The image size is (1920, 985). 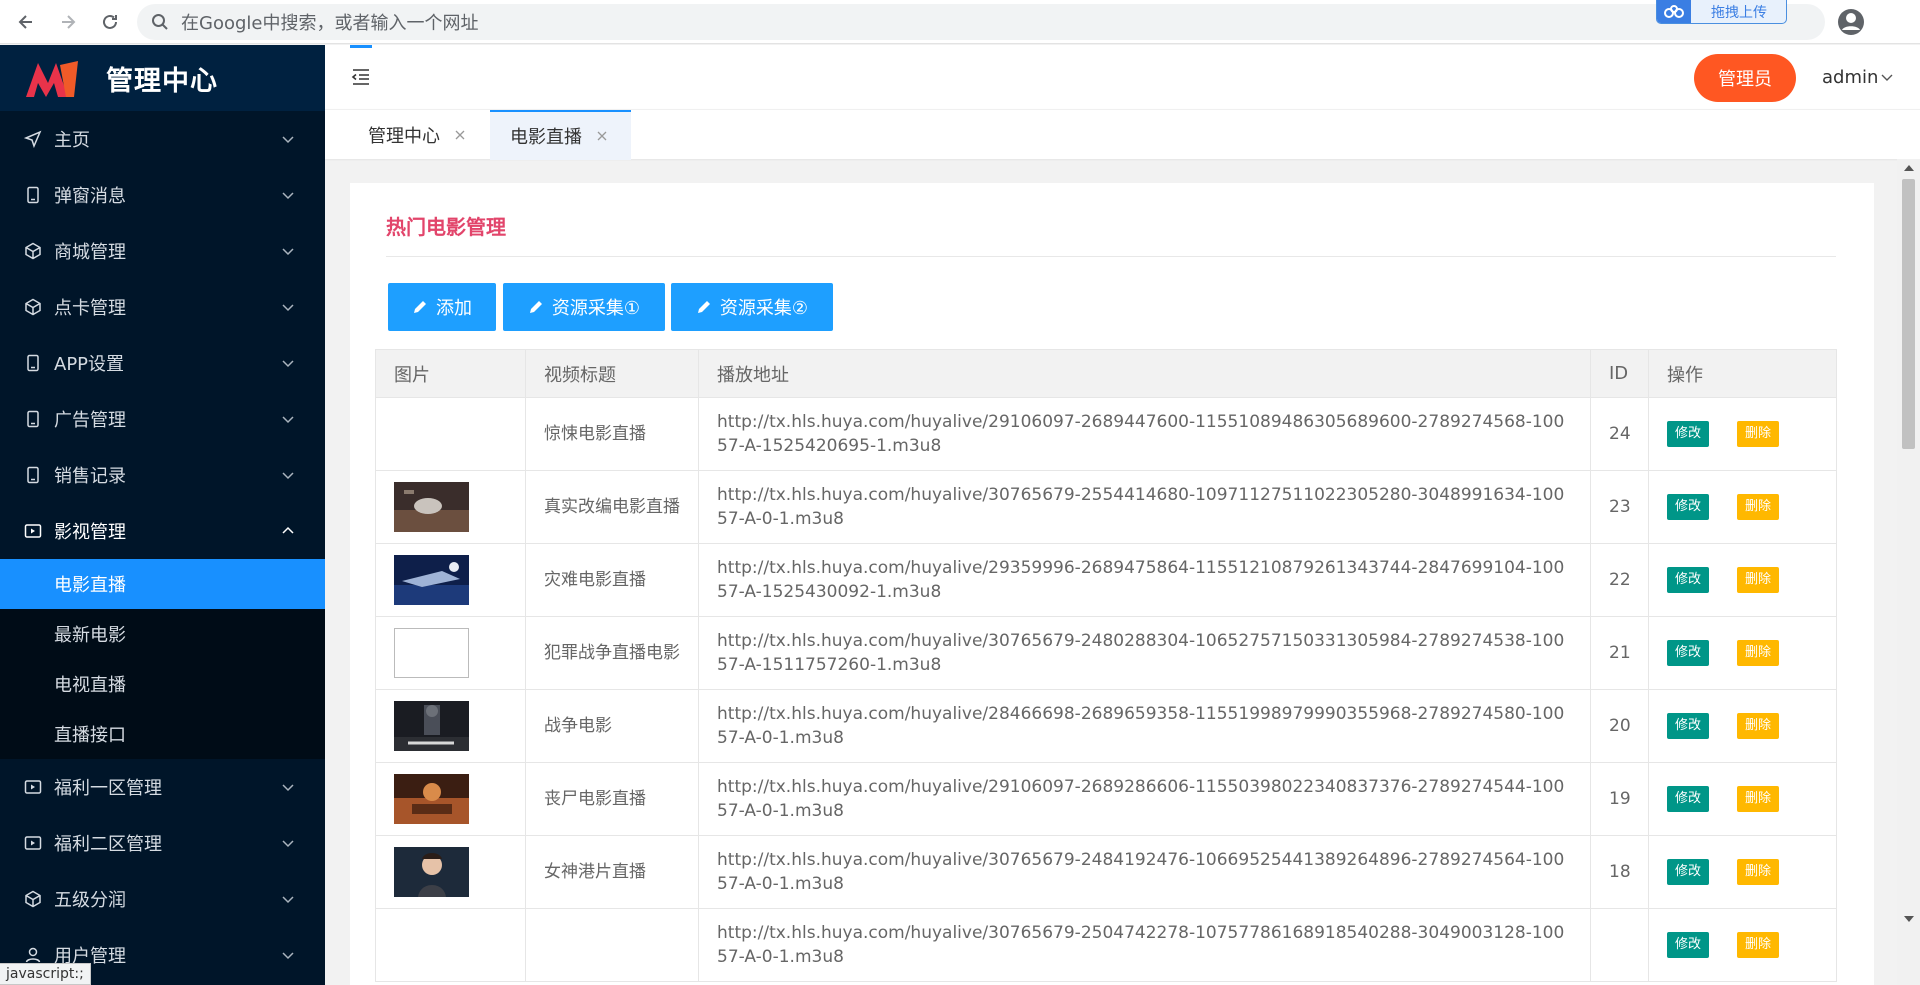 What do you see at coordinates (45, 974) in the screenshot?
I see `status-bar-url: javascript:;` at bounding box center [45, 974].